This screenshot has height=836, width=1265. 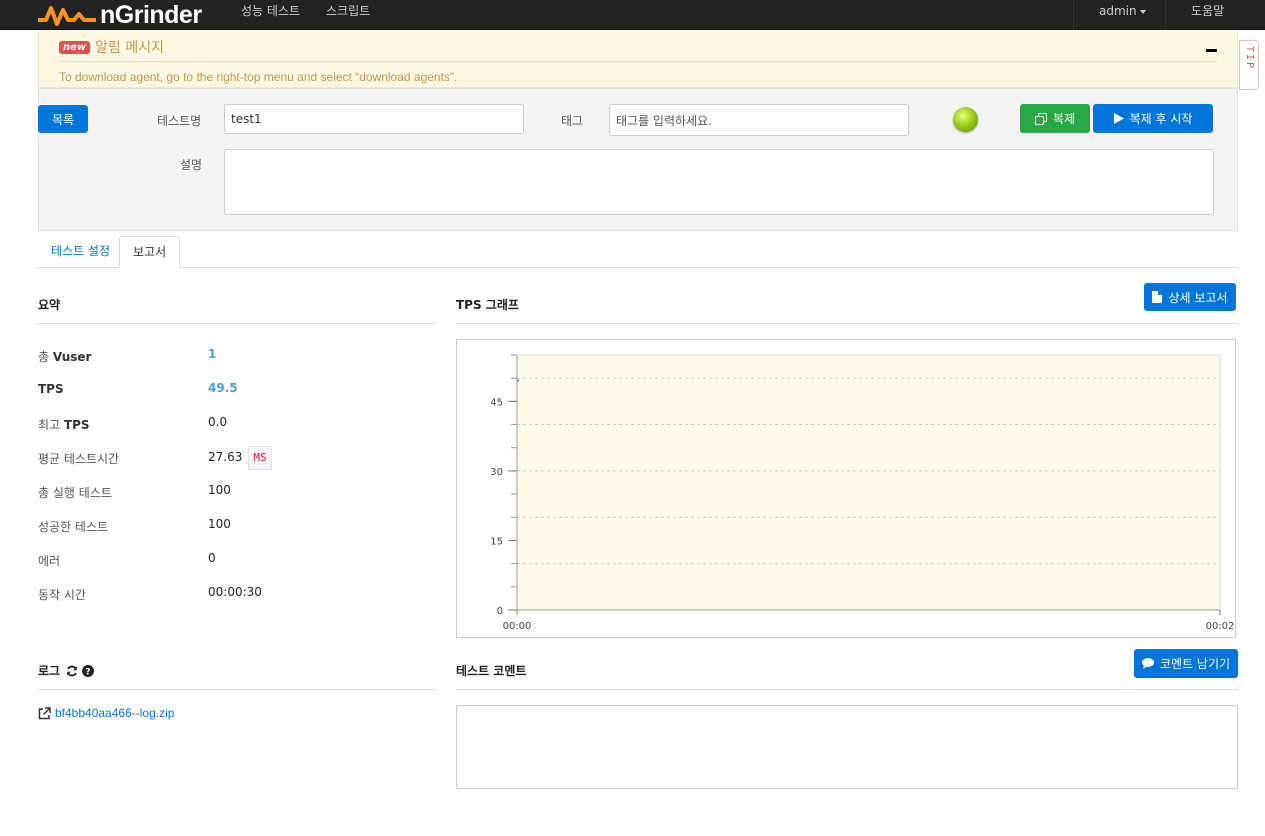 What do you see at coordinates (65, 357) in the screenshot?
I see `summary-label-vuser: 총 Vuser` at bounding box center [65, 357].